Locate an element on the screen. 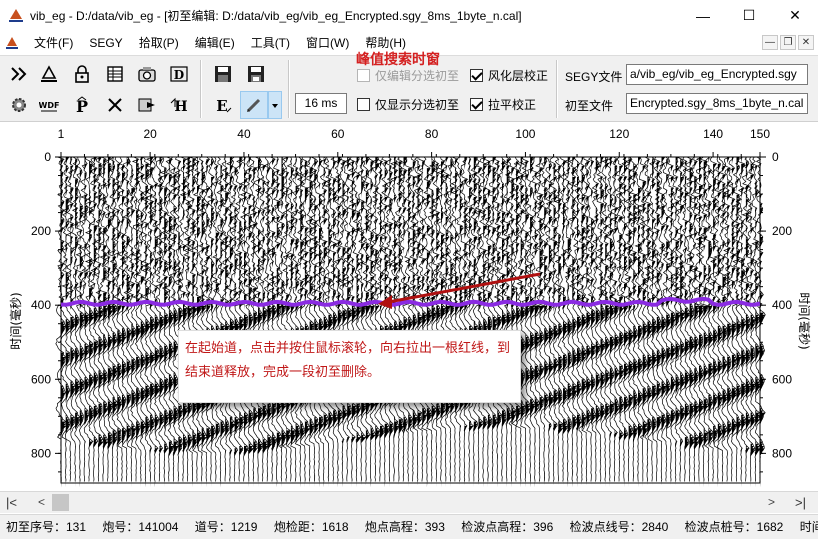  menu-segy: SEGY is located at coordinates (105, 43).